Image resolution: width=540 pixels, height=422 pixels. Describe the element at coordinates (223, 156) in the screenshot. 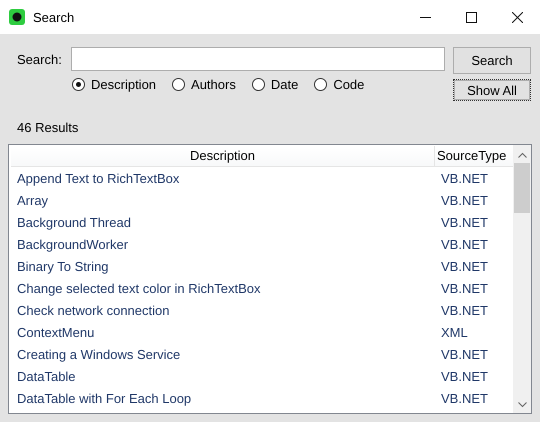

I see `column-header: Description` at that location.